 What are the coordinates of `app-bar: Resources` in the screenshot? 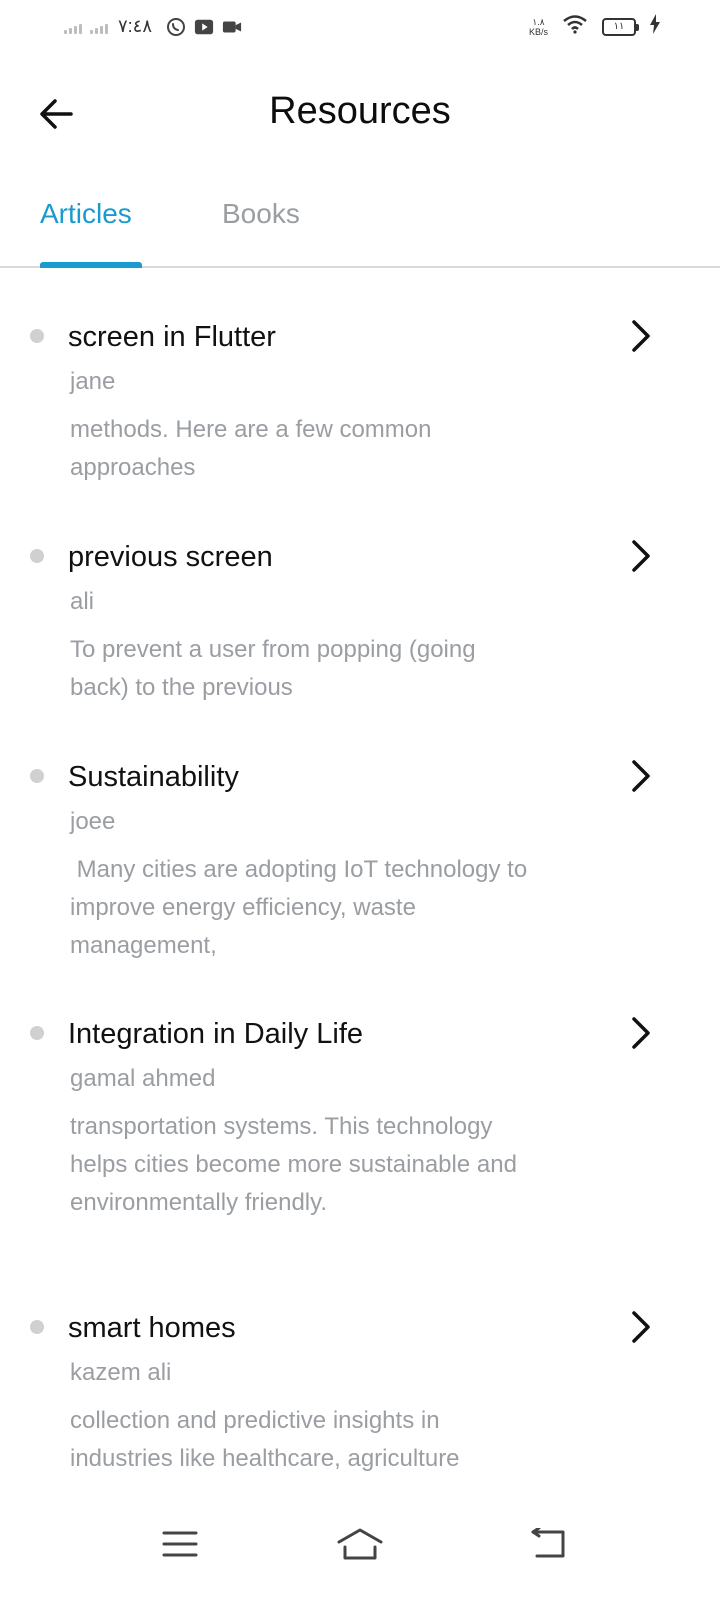 It's located at (360, 113).